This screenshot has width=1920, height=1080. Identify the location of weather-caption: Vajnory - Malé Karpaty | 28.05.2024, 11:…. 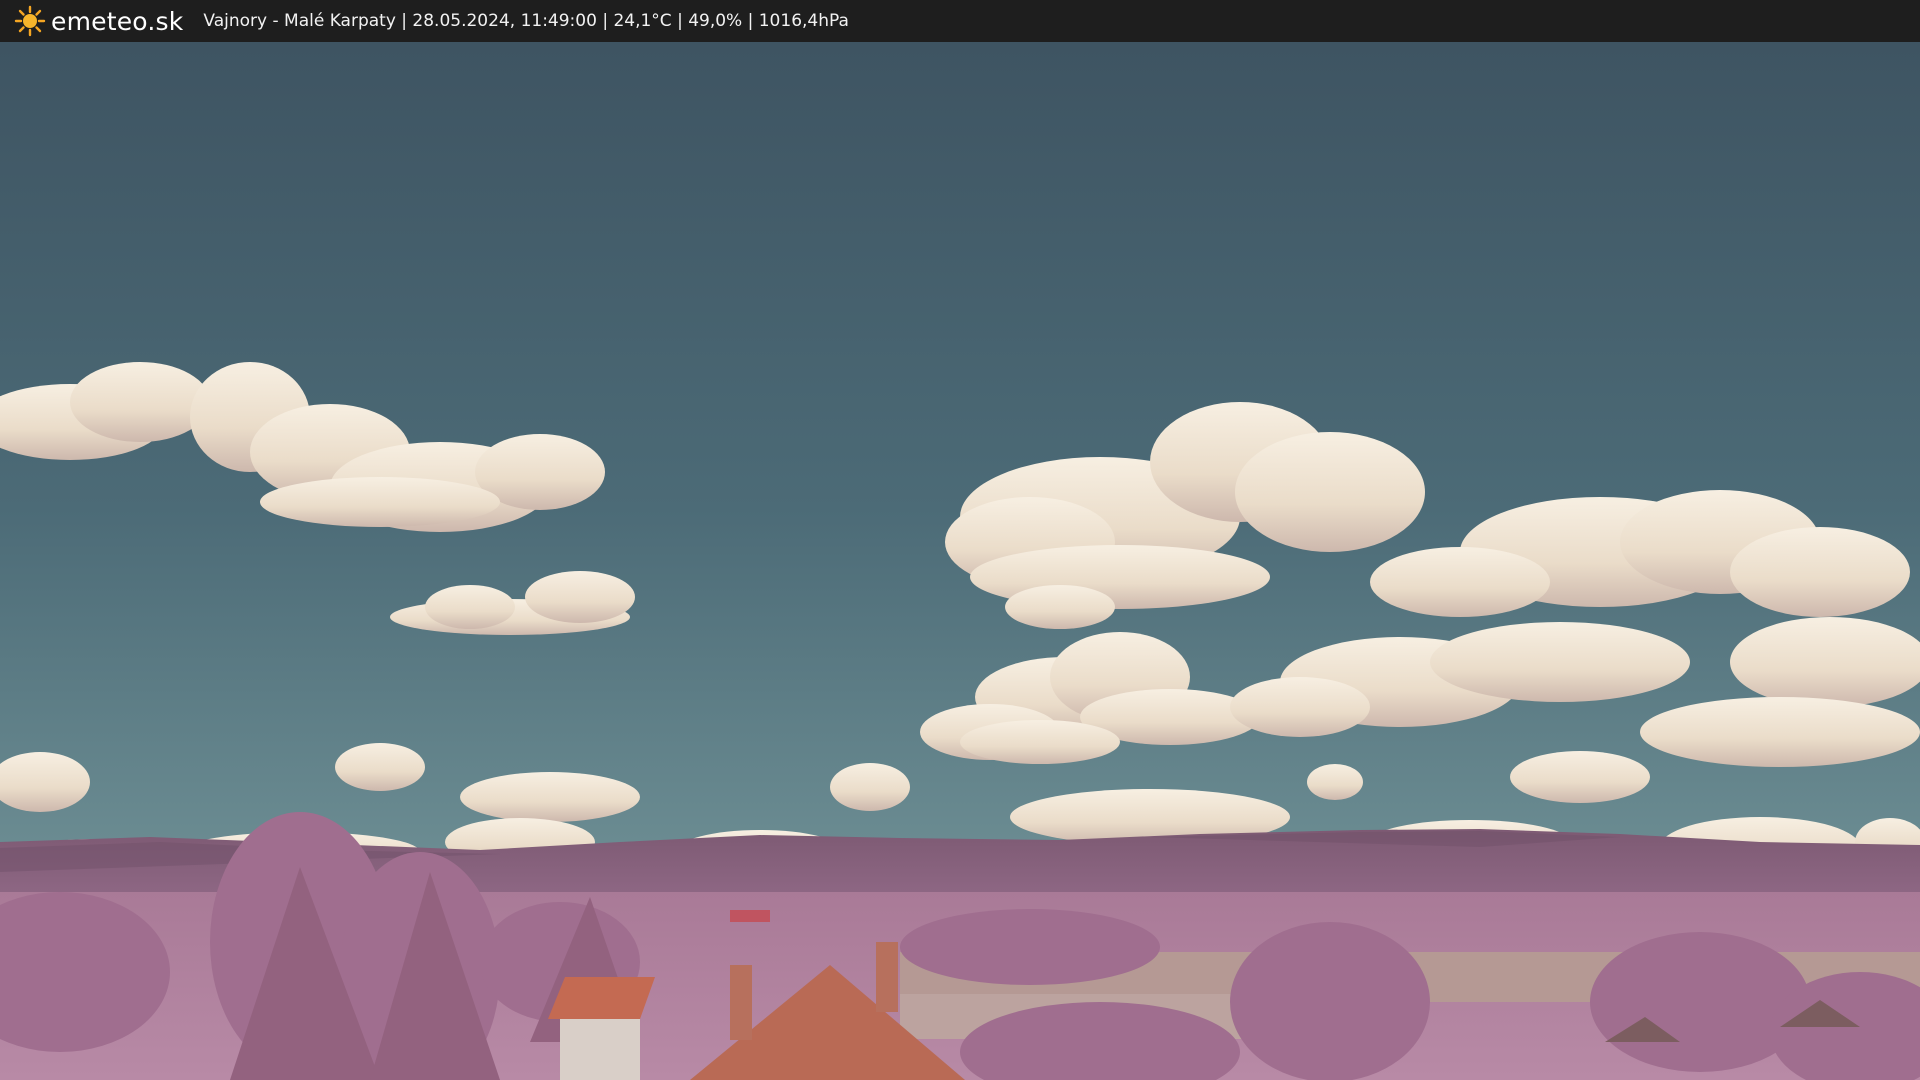
(526, 21).